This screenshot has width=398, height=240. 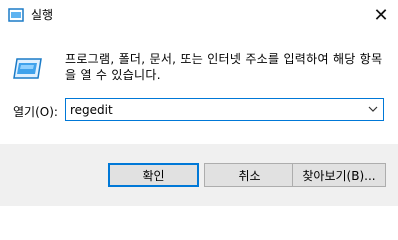 I want to click on chevron-down-icon, so click(x=373, y=109).